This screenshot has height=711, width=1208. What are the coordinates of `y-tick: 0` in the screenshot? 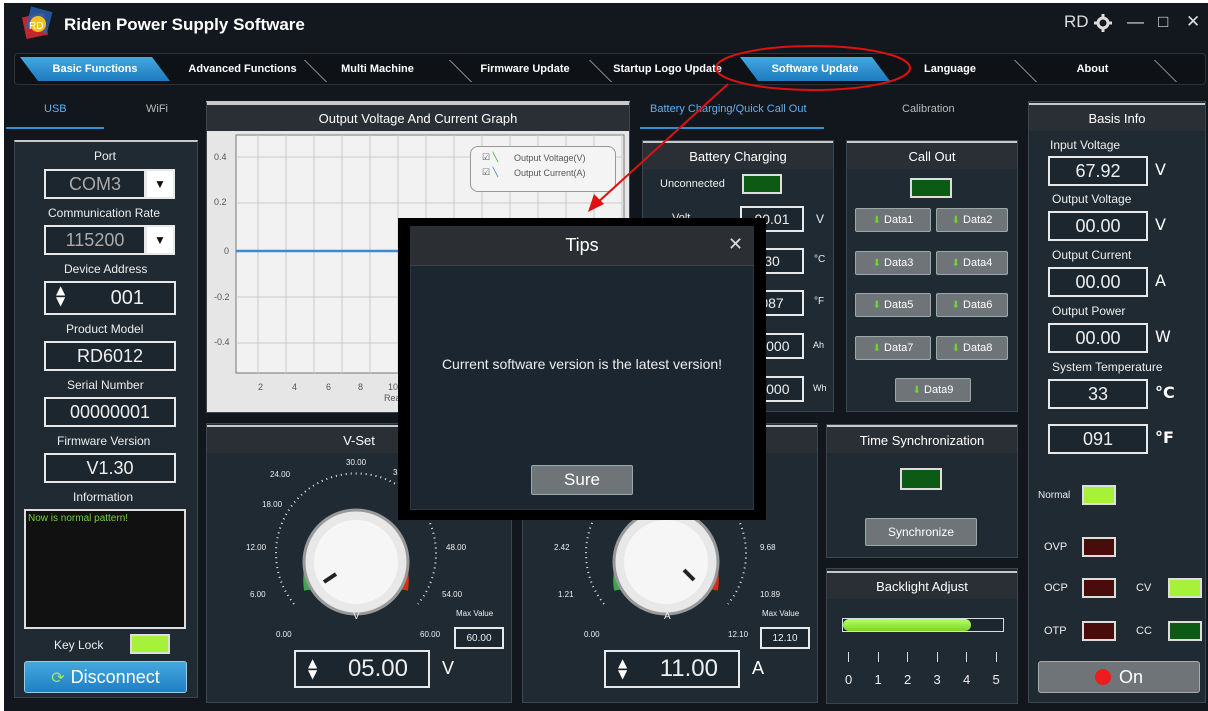 It's located at (227, 251).